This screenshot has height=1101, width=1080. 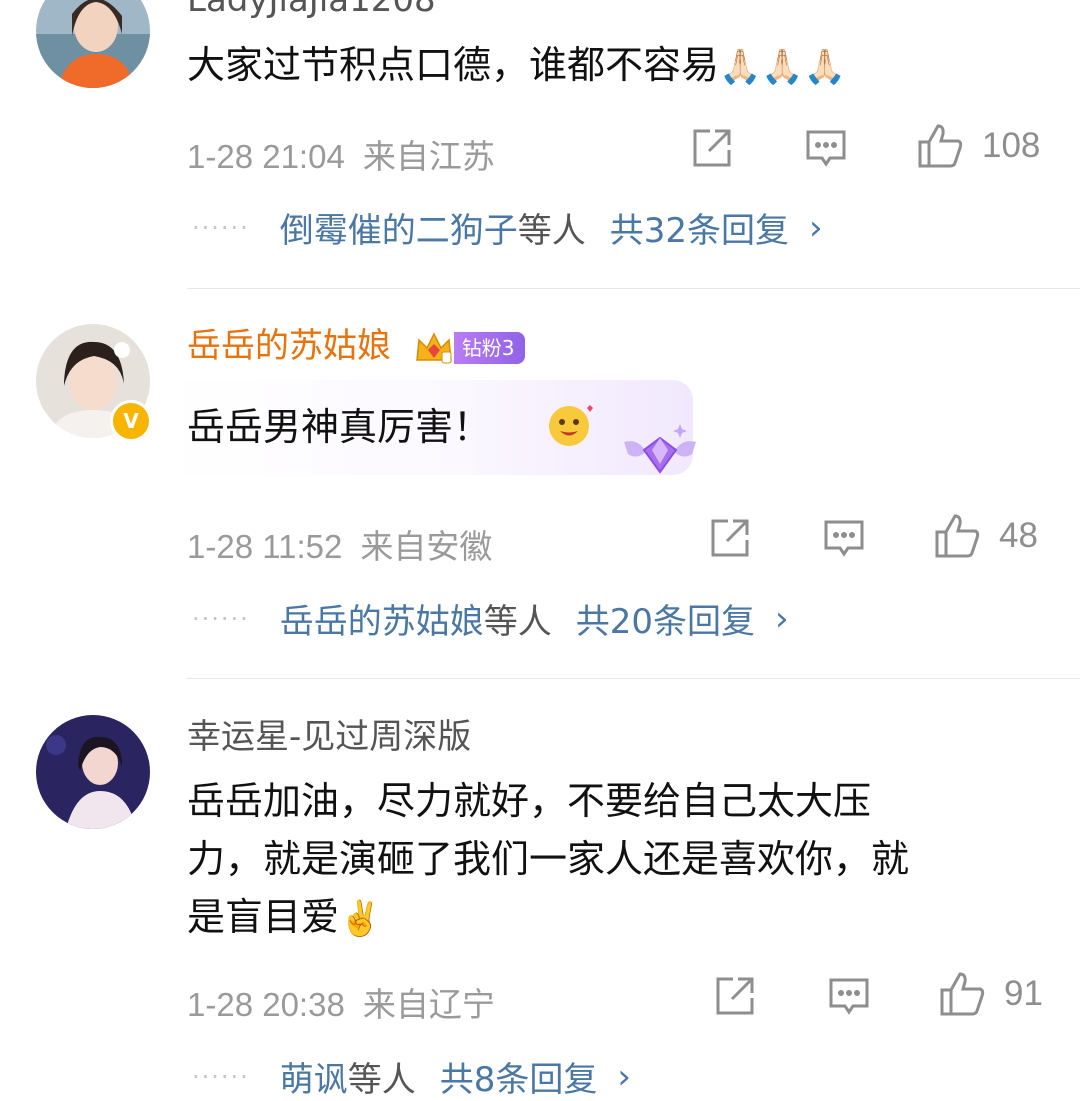 I want to click on replies-total: 共32条回复, so click(x=699, y=227).